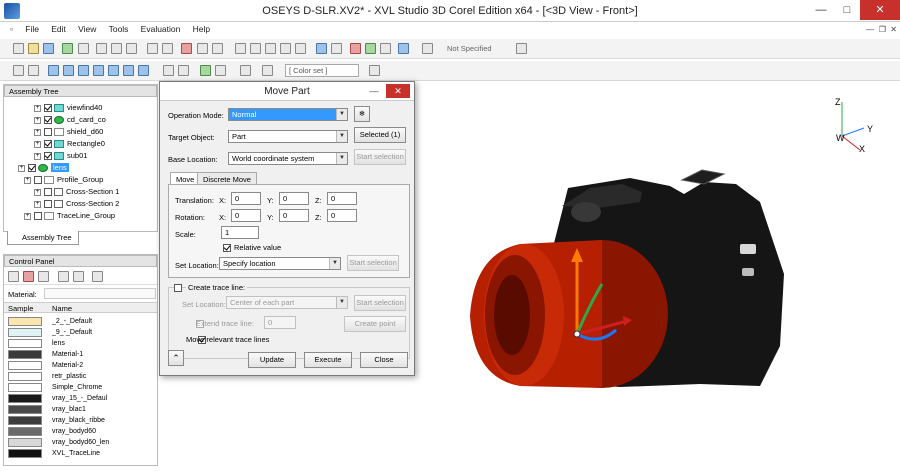 This screenshot has width=900, height=471. What do you see at coordinates (255, 48) in the screenshot?
I see `rotate-icon` at bounding box center [255, 48].